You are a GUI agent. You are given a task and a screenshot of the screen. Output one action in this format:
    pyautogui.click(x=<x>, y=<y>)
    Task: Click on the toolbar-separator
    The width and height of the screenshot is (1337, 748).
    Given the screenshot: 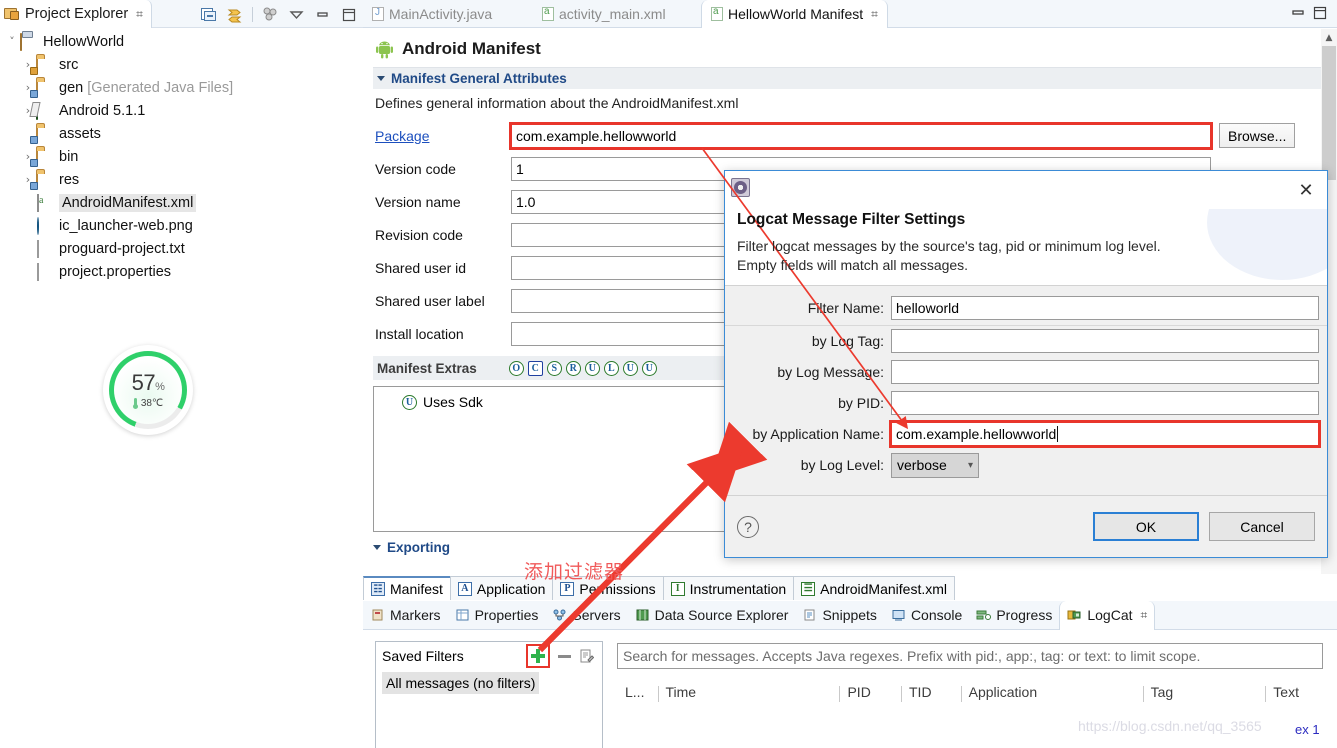 What is the action you would take?
    pyautogui.click(x=252, y=14)
    